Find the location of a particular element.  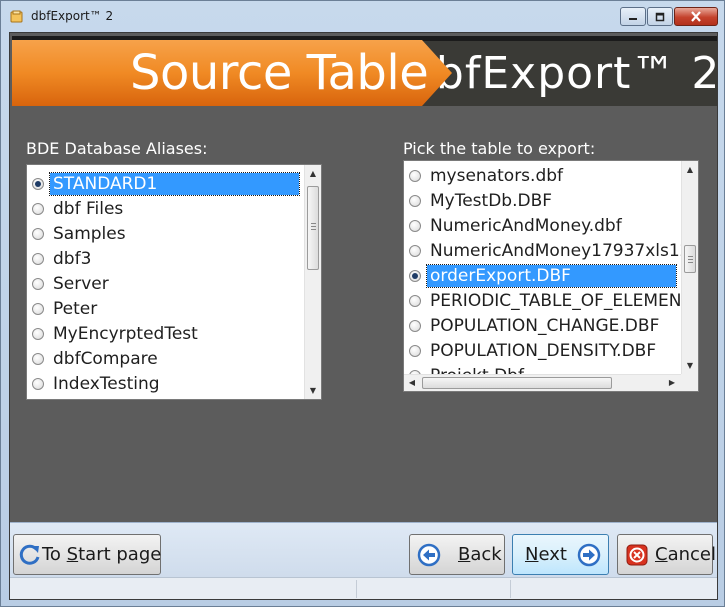

scroll-left-icon: ◀ is located at coordinates (412, 383).